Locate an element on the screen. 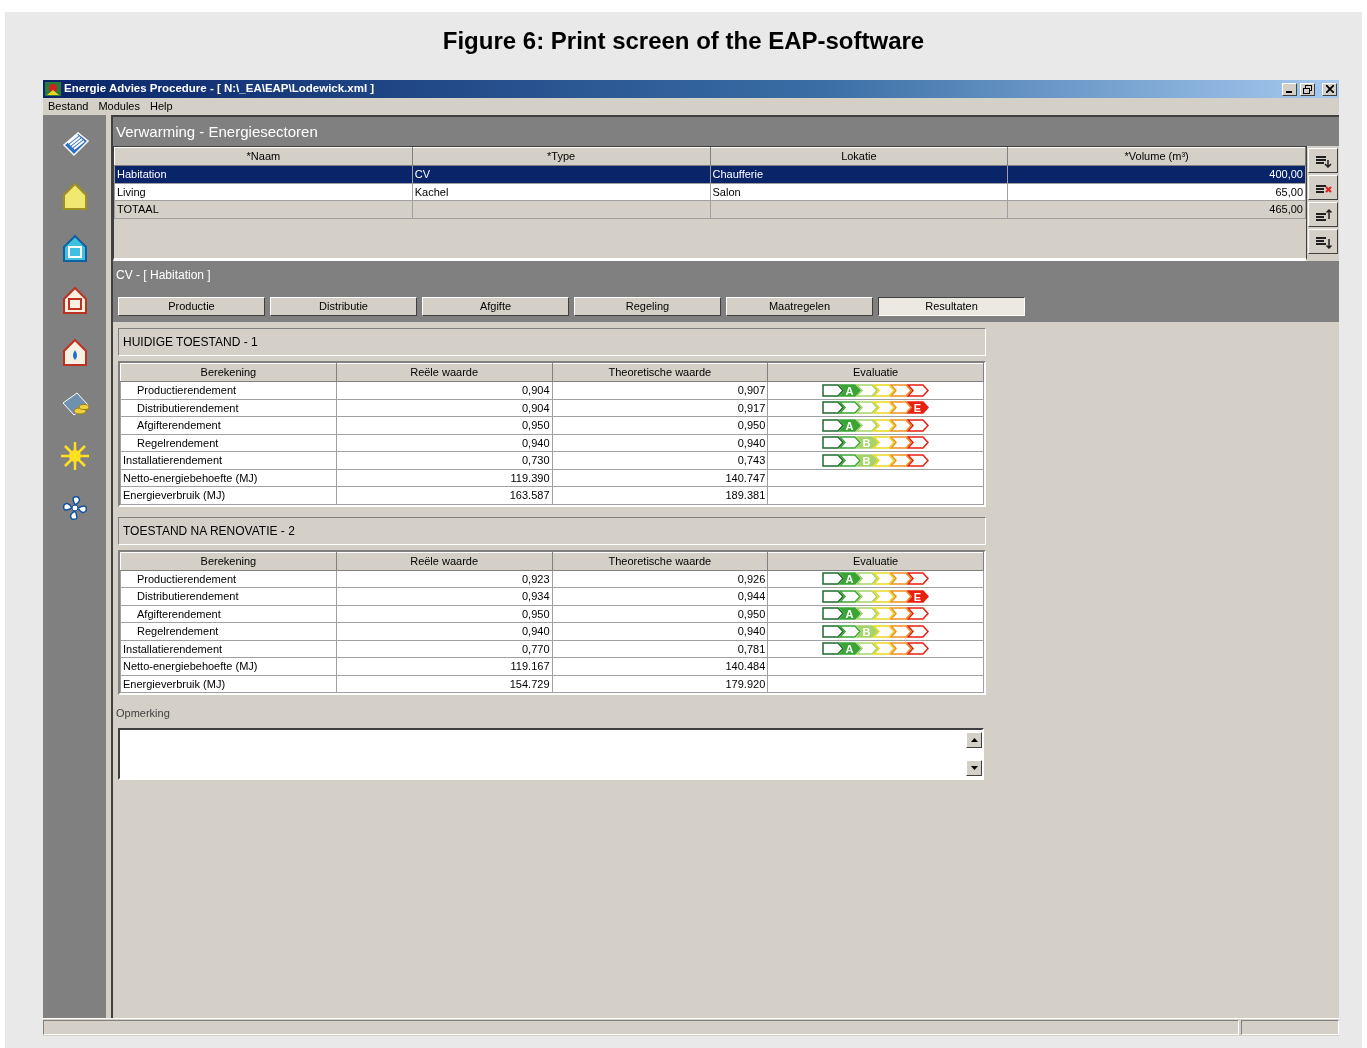 This screenshot has height=1048, width=1367. down-arrow-icon is located at coordinates (974, 767).